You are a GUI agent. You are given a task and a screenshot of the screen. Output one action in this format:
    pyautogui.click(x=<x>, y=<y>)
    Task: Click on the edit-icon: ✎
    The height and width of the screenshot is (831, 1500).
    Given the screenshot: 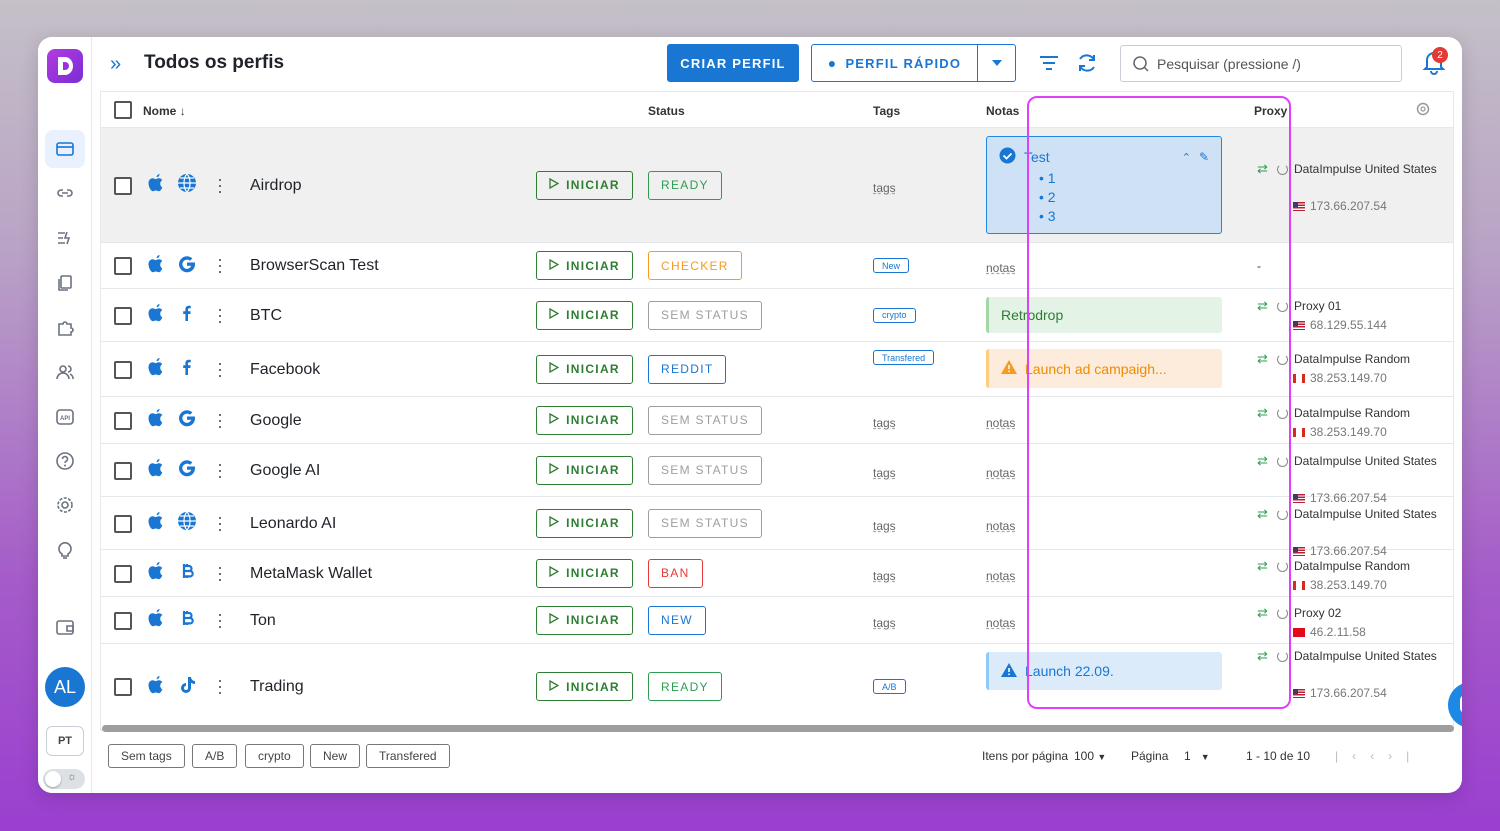 What is the action you would take?
    pyautogui.click(x=1204, y=157)
    